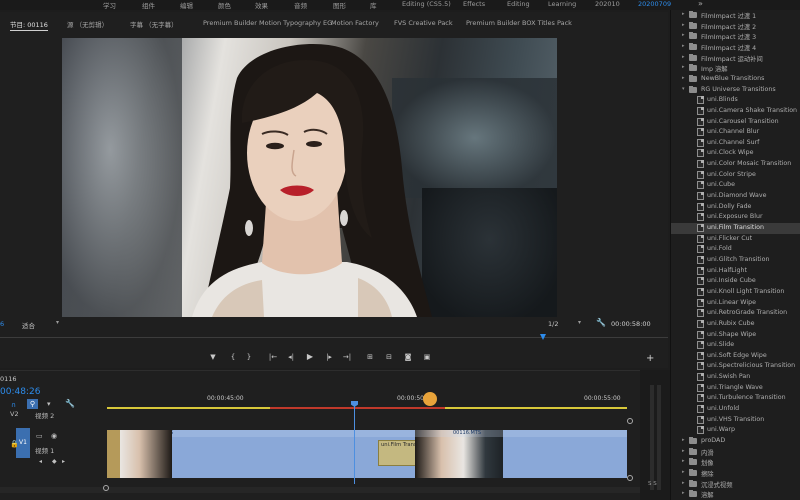 This screenshot has height=500, width=800. I want to click on playhead-timecode-fragment: 6, so click(2, 324).